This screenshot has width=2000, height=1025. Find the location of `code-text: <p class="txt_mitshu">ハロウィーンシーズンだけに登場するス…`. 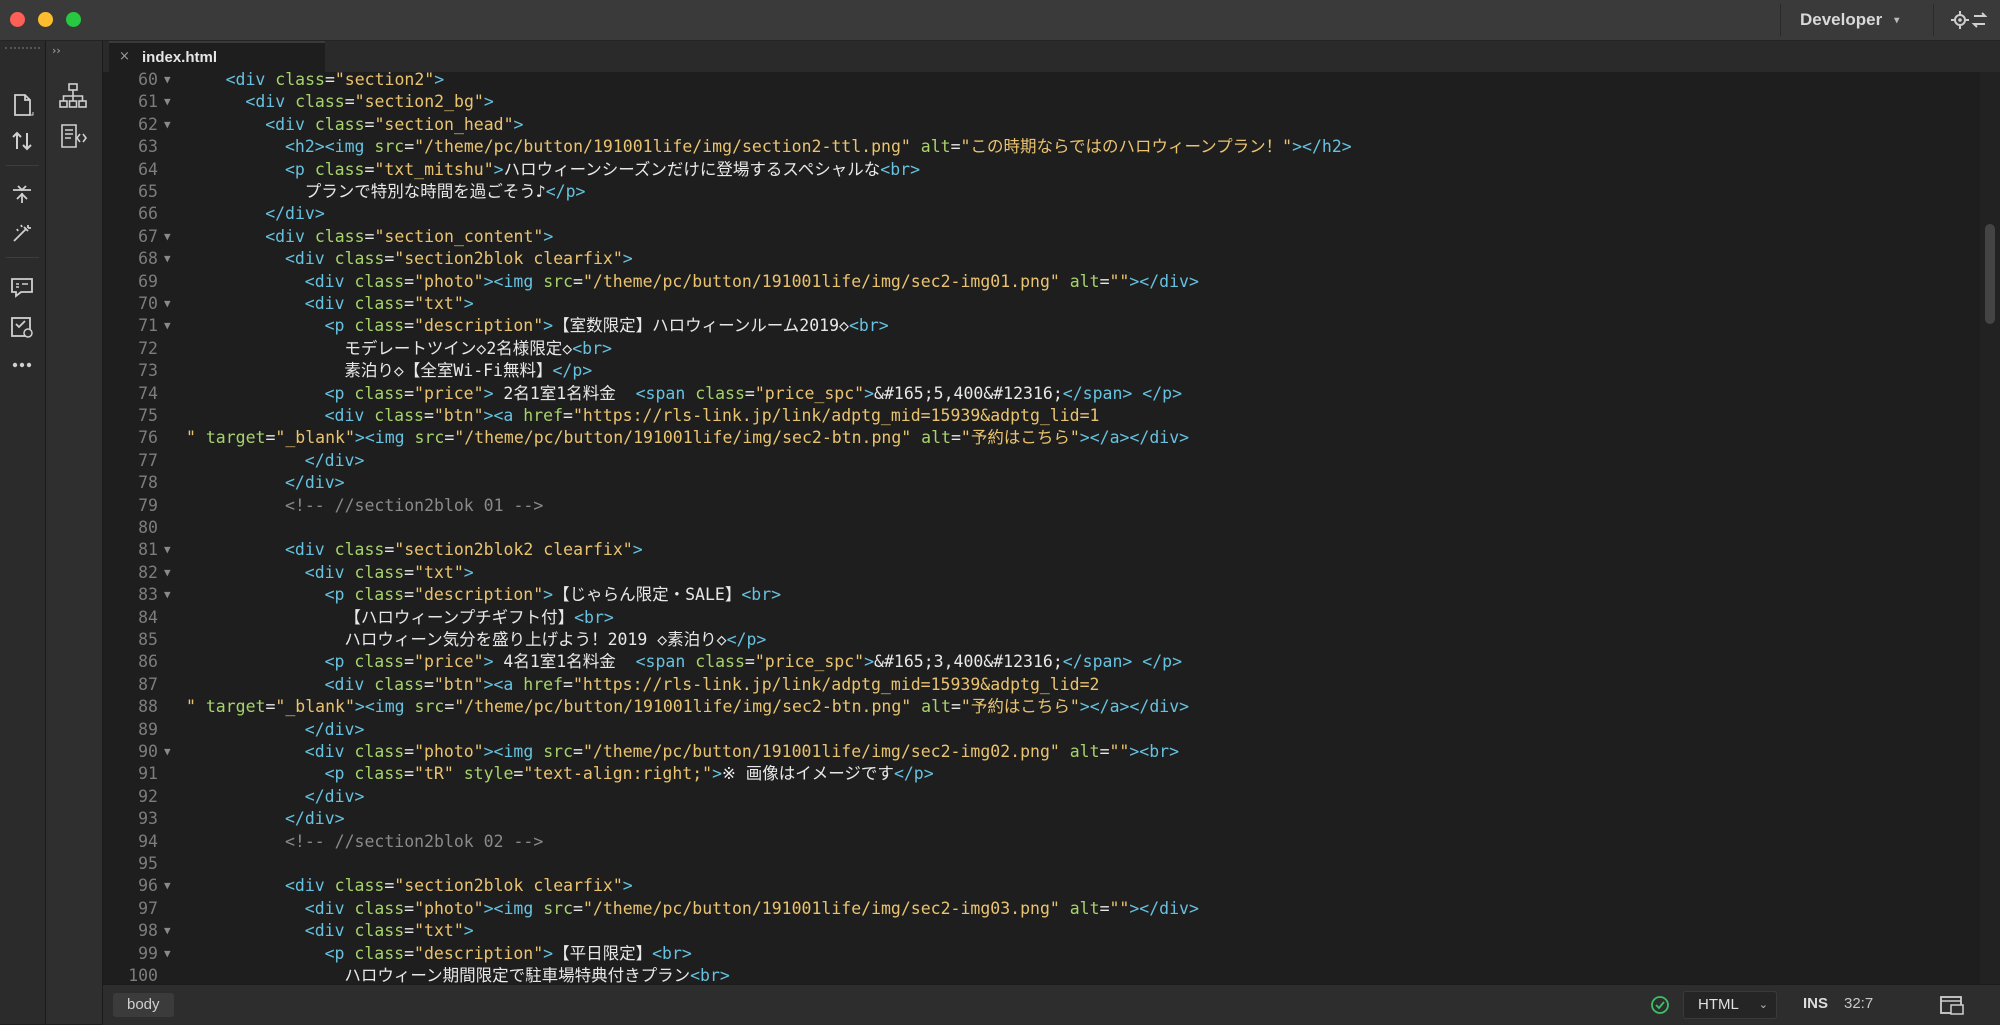

code-text: <p class="txt_mitshu">ハロウィーンシーズンだけに登場するス… is located at coordinates (603, 169).